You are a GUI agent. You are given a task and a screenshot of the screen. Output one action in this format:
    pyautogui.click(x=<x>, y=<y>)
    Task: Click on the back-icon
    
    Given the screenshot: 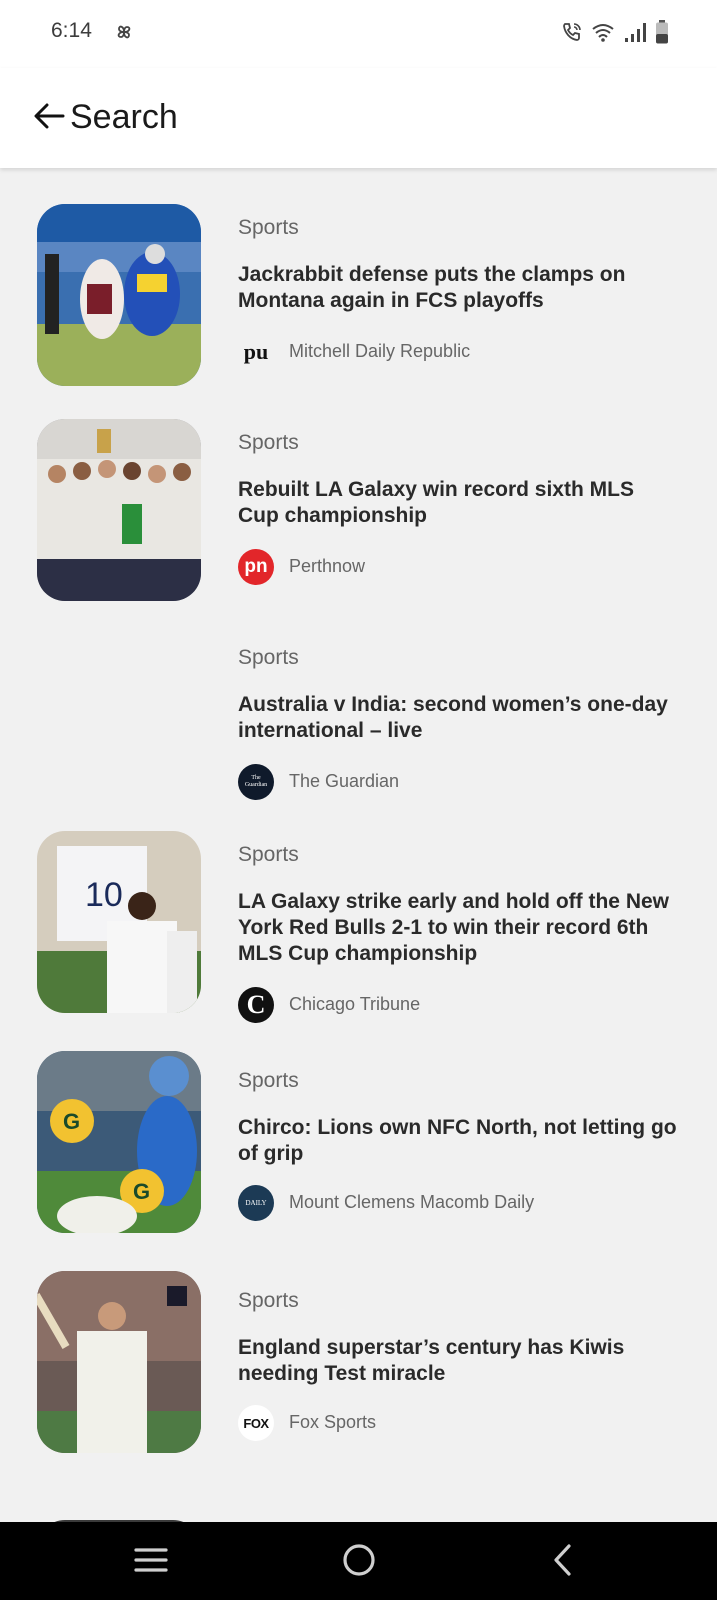 What is the action you would take?
    pyautogui.click(x=565, y=1560)
    